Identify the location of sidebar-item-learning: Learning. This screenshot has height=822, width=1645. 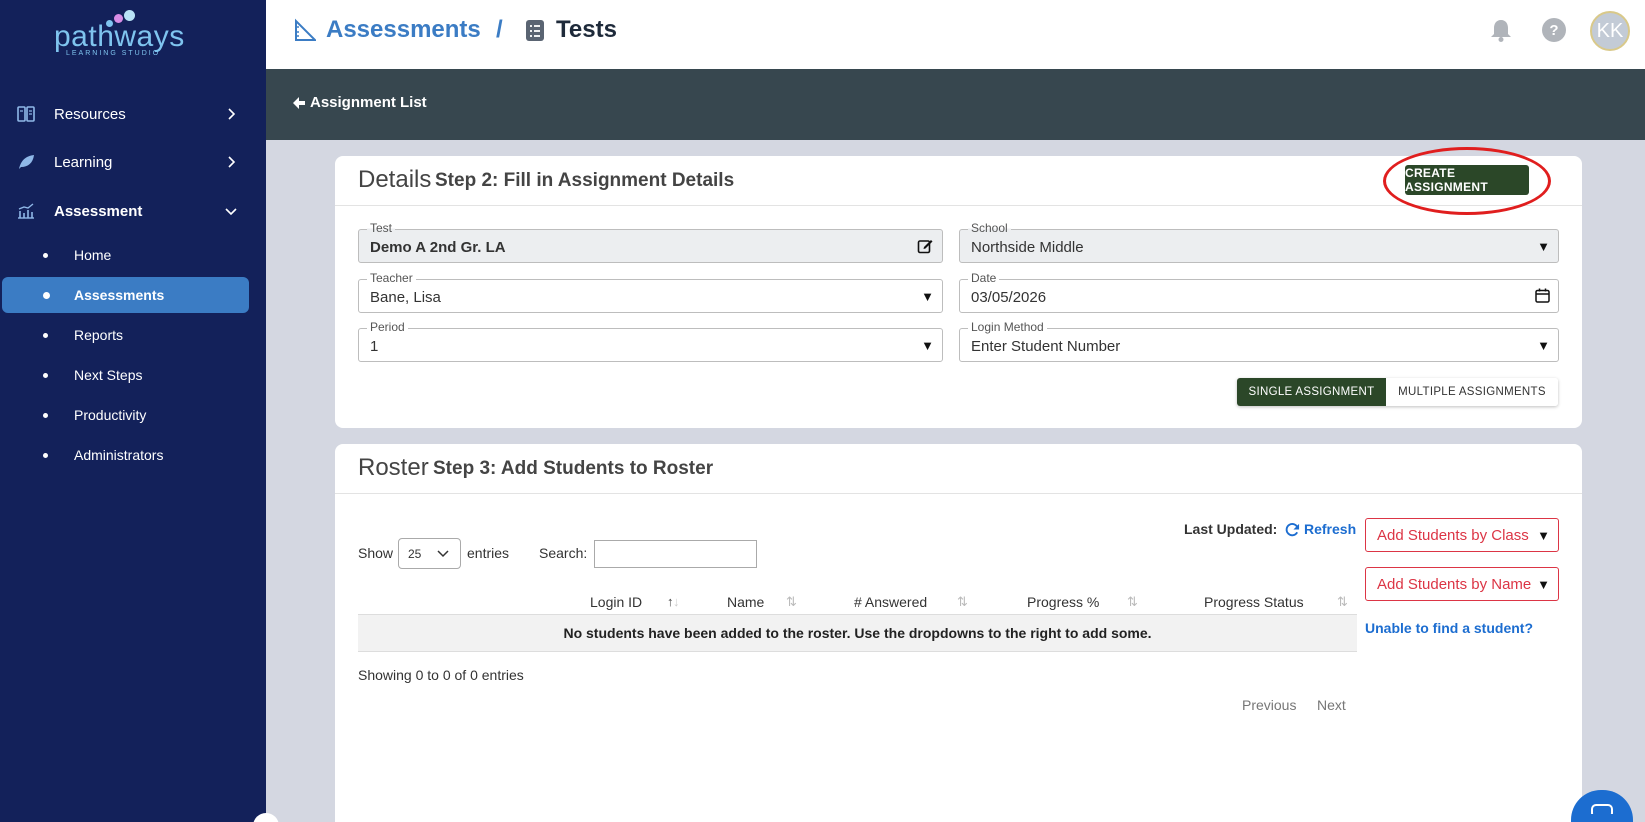
(133, 162).